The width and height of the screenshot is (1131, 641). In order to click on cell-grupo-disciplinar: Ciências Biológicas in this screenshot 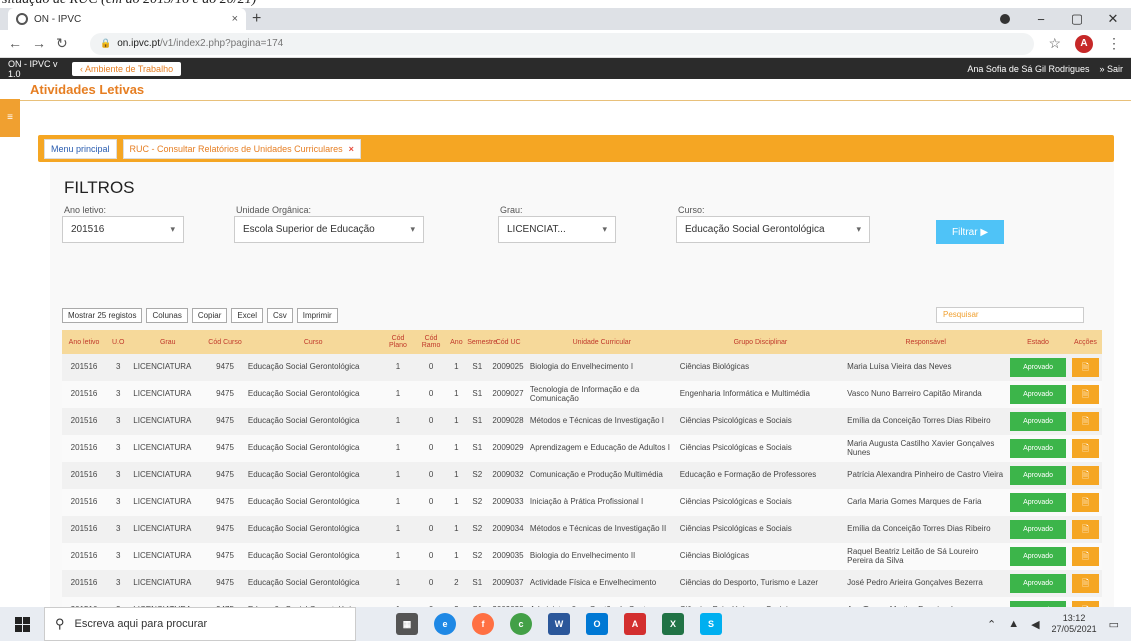, I will do `click(760, 367)`.